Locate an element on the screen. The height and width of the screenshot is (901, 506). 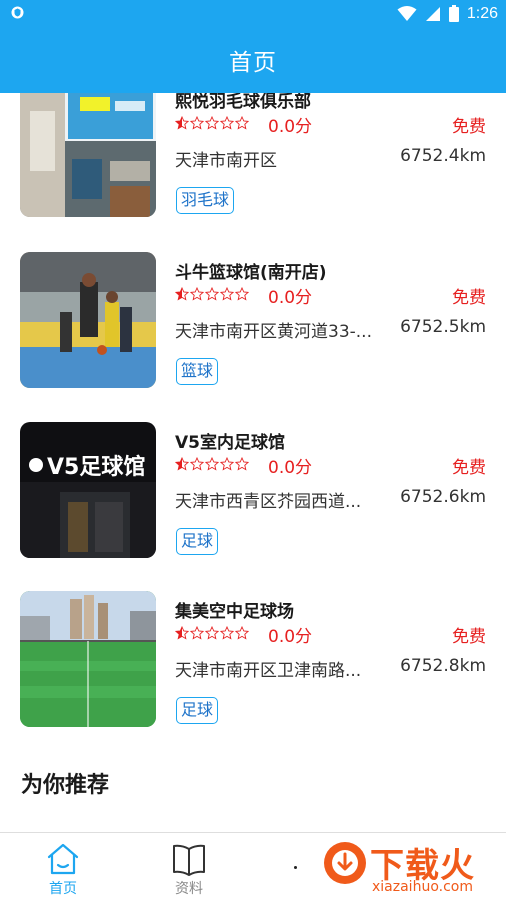
nav-label-home: 首页 is located at coordinates (63, 889).